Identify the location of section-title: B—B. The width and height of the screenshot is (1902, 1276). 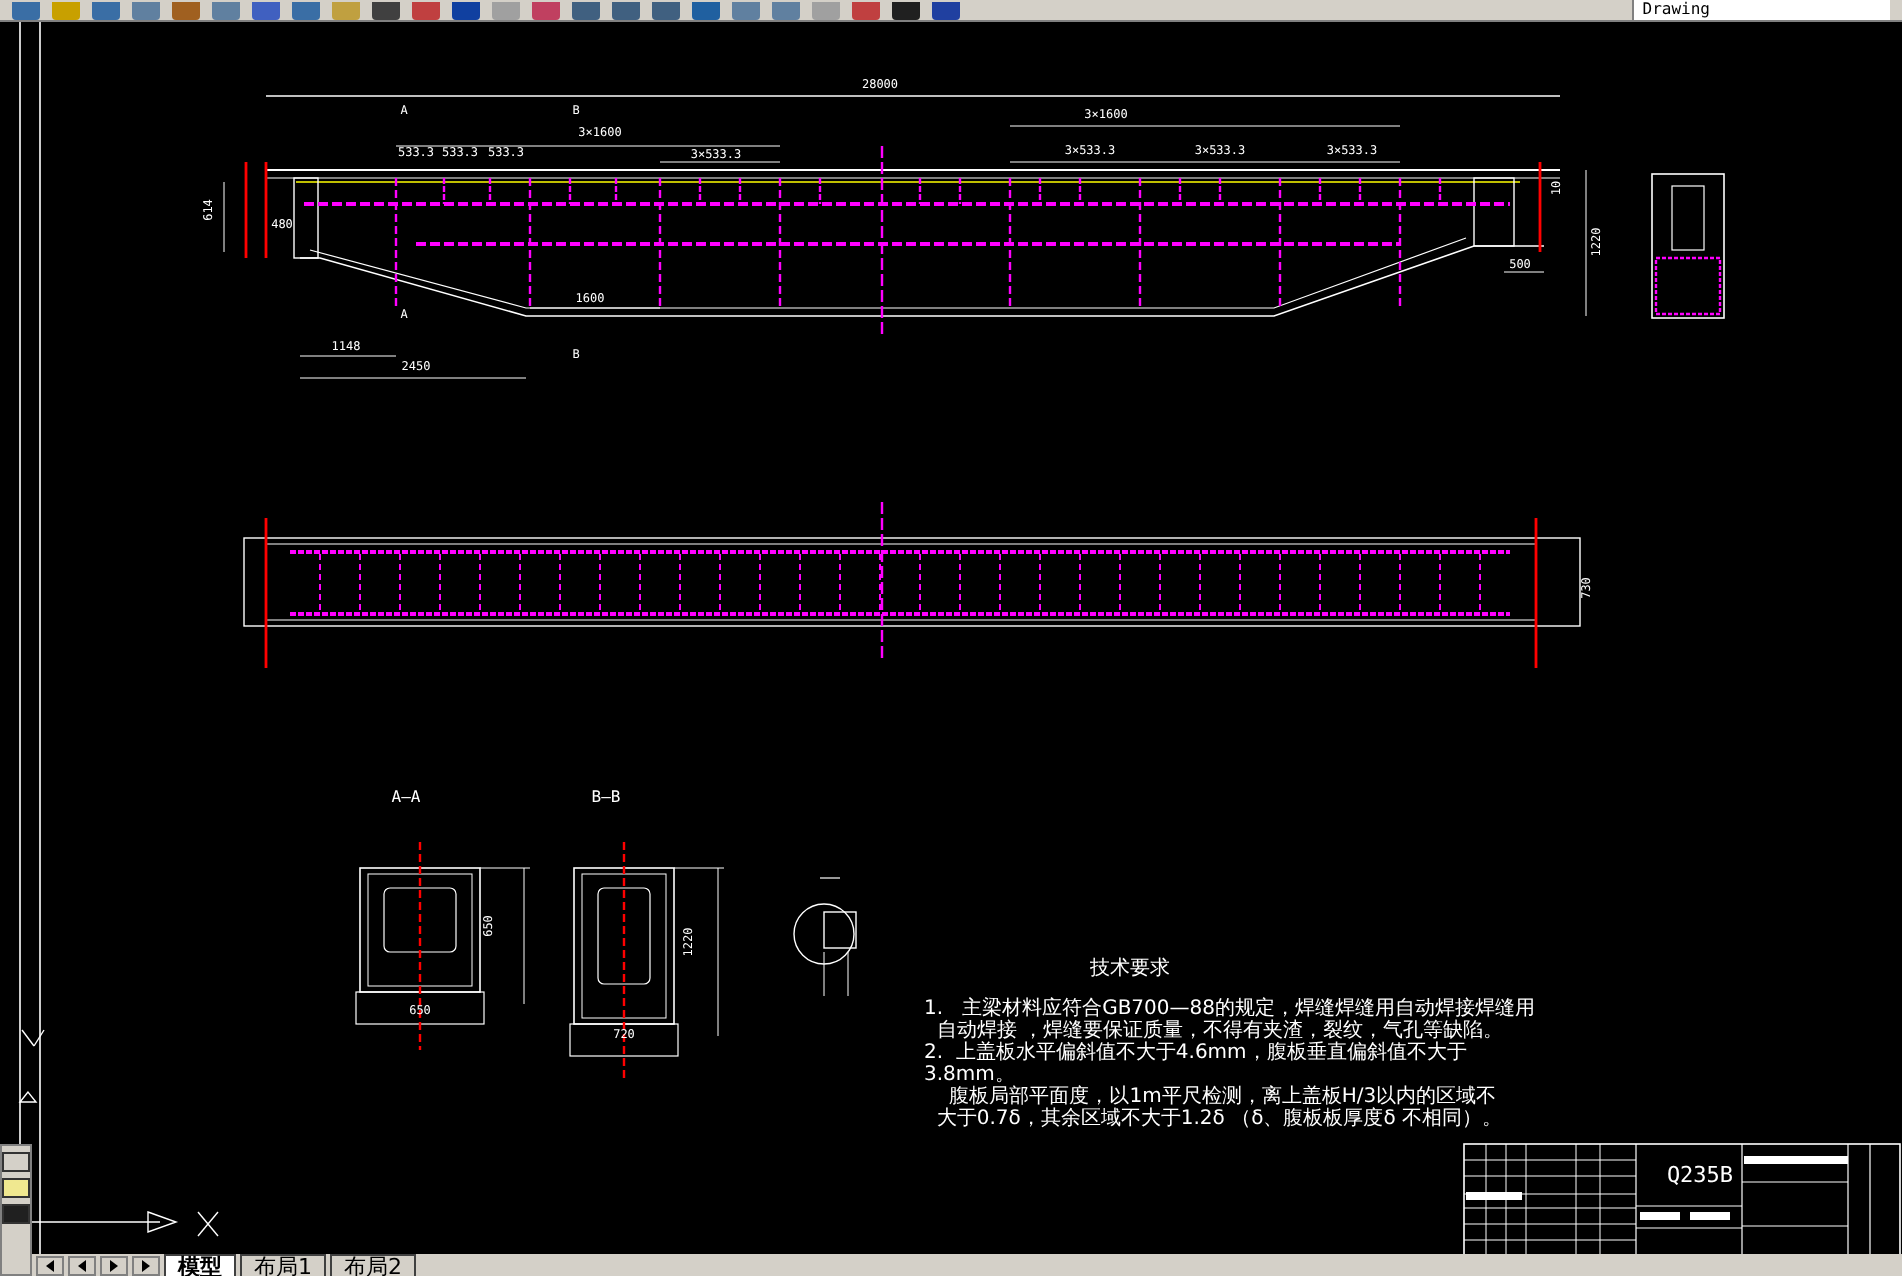
(606, 797).